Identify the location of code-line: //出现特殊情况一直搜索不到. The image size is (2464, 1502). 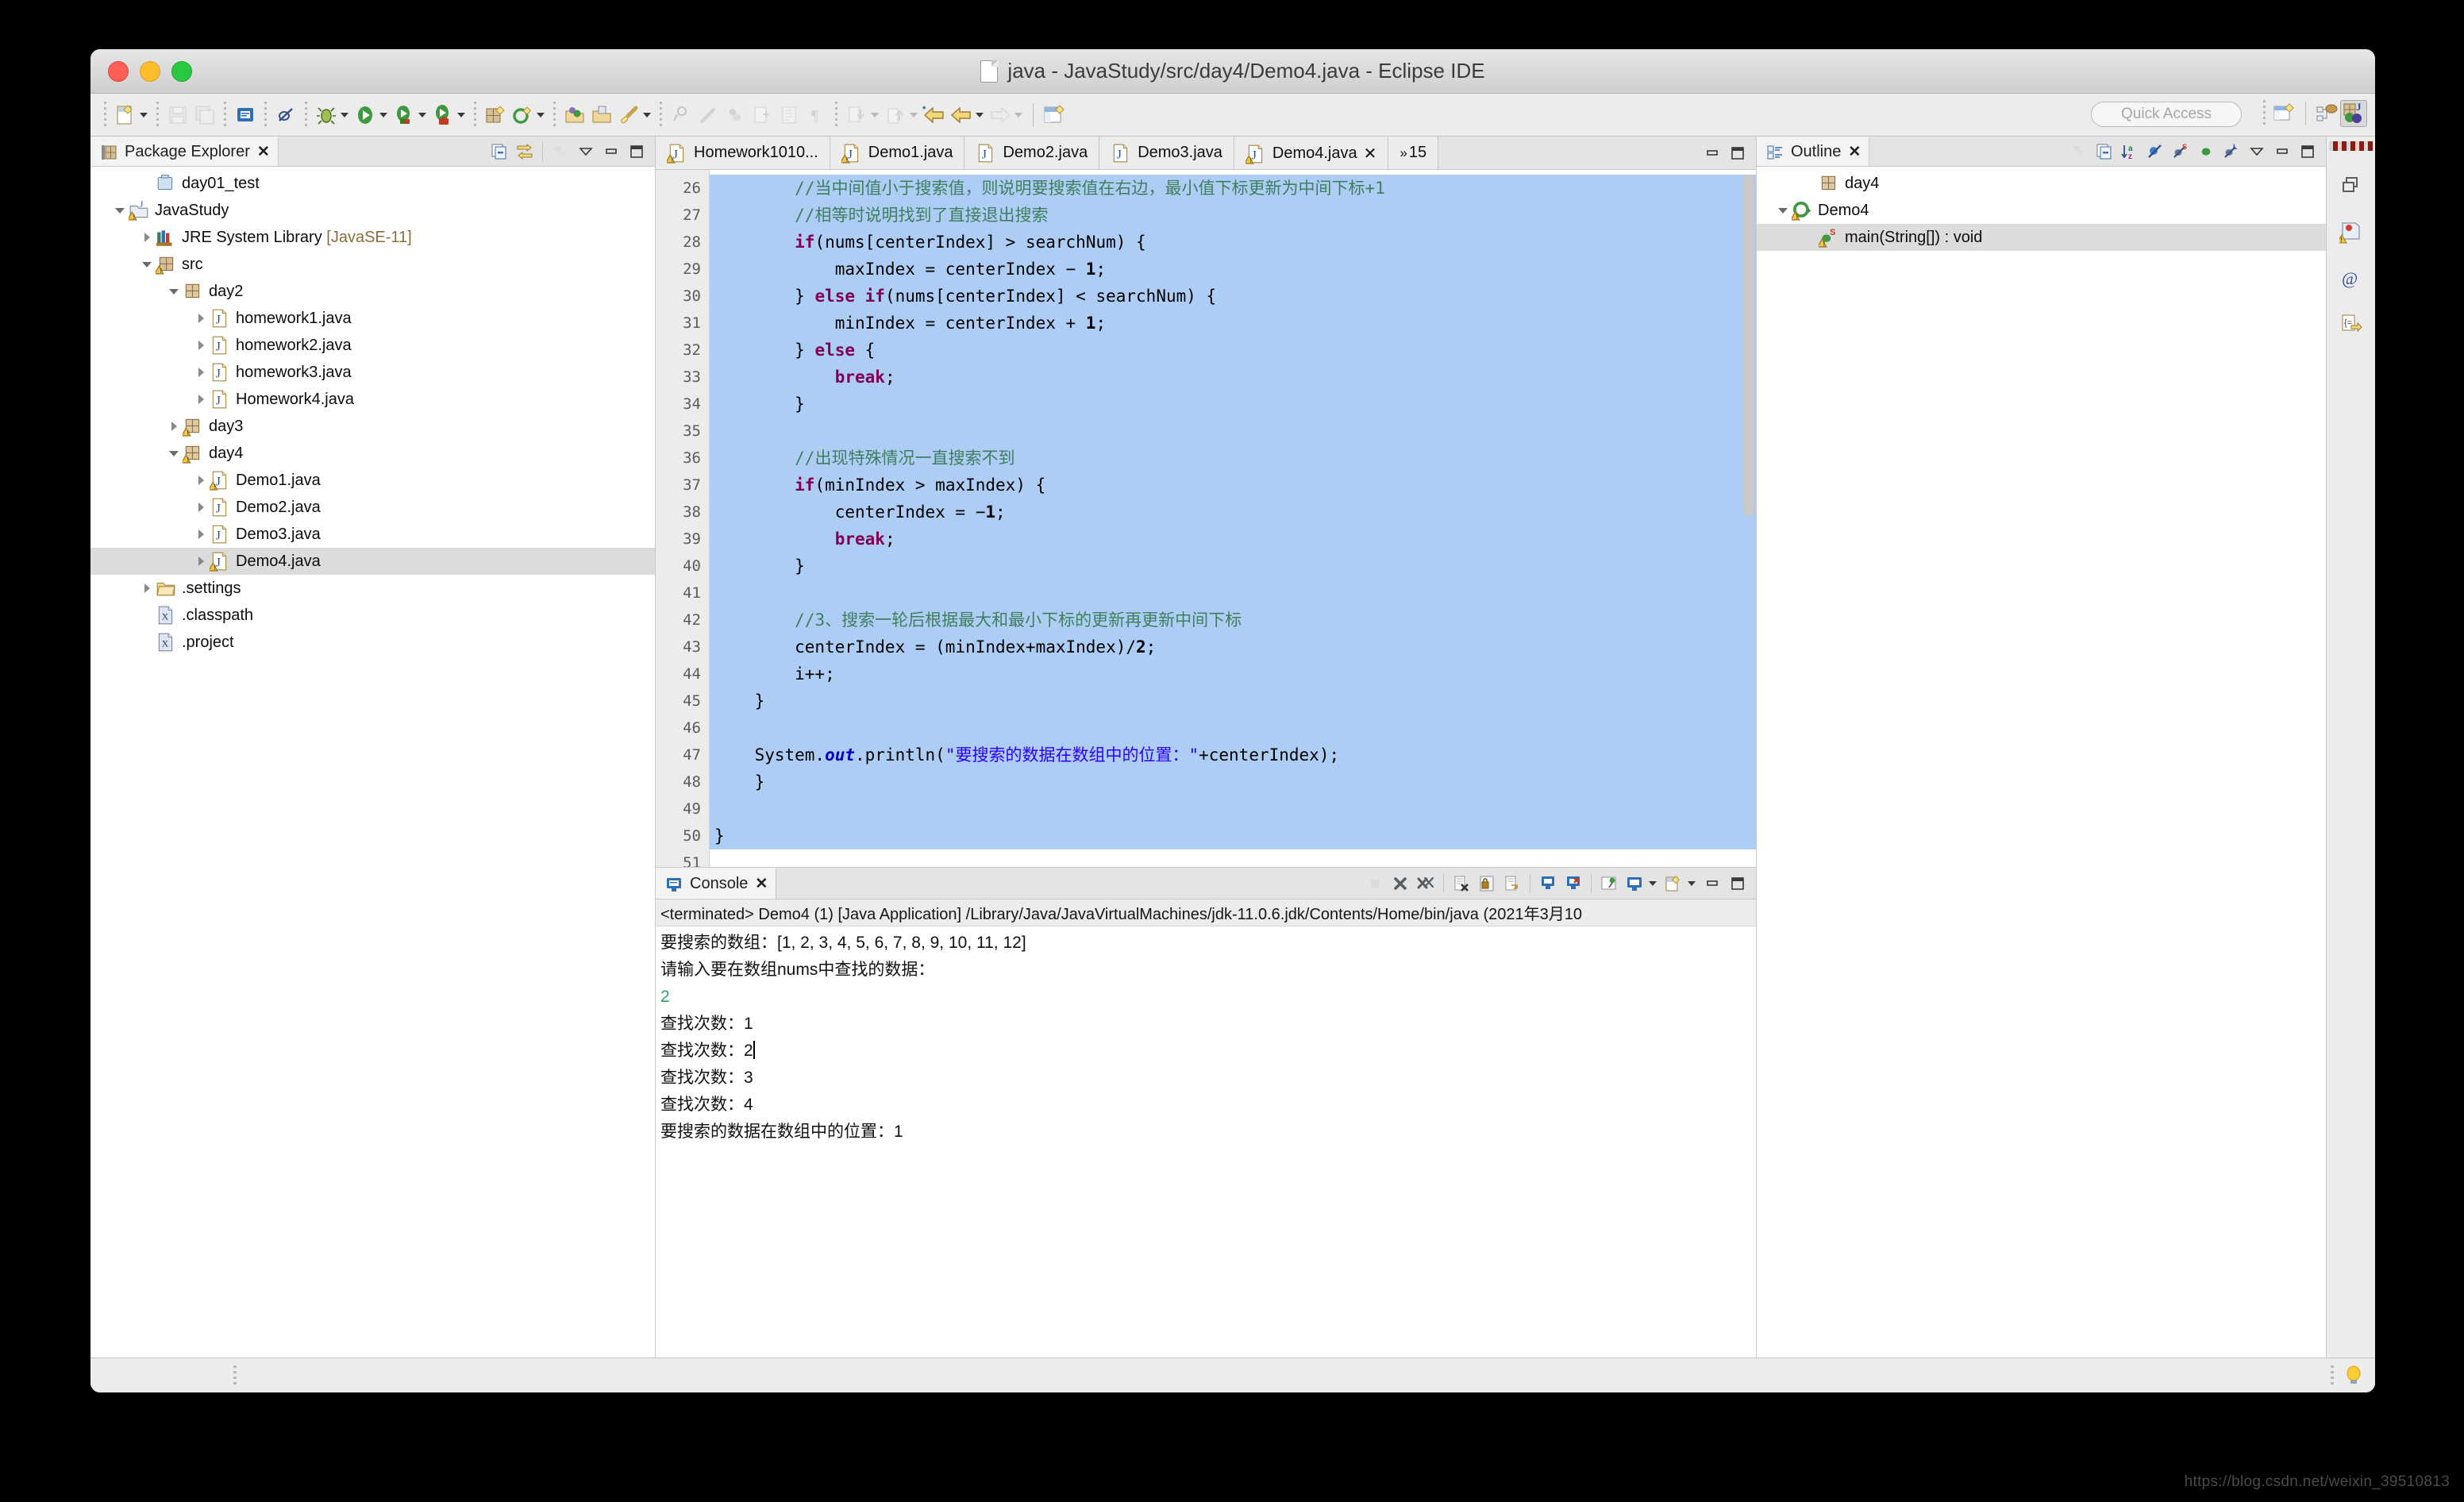
(1233, 458).